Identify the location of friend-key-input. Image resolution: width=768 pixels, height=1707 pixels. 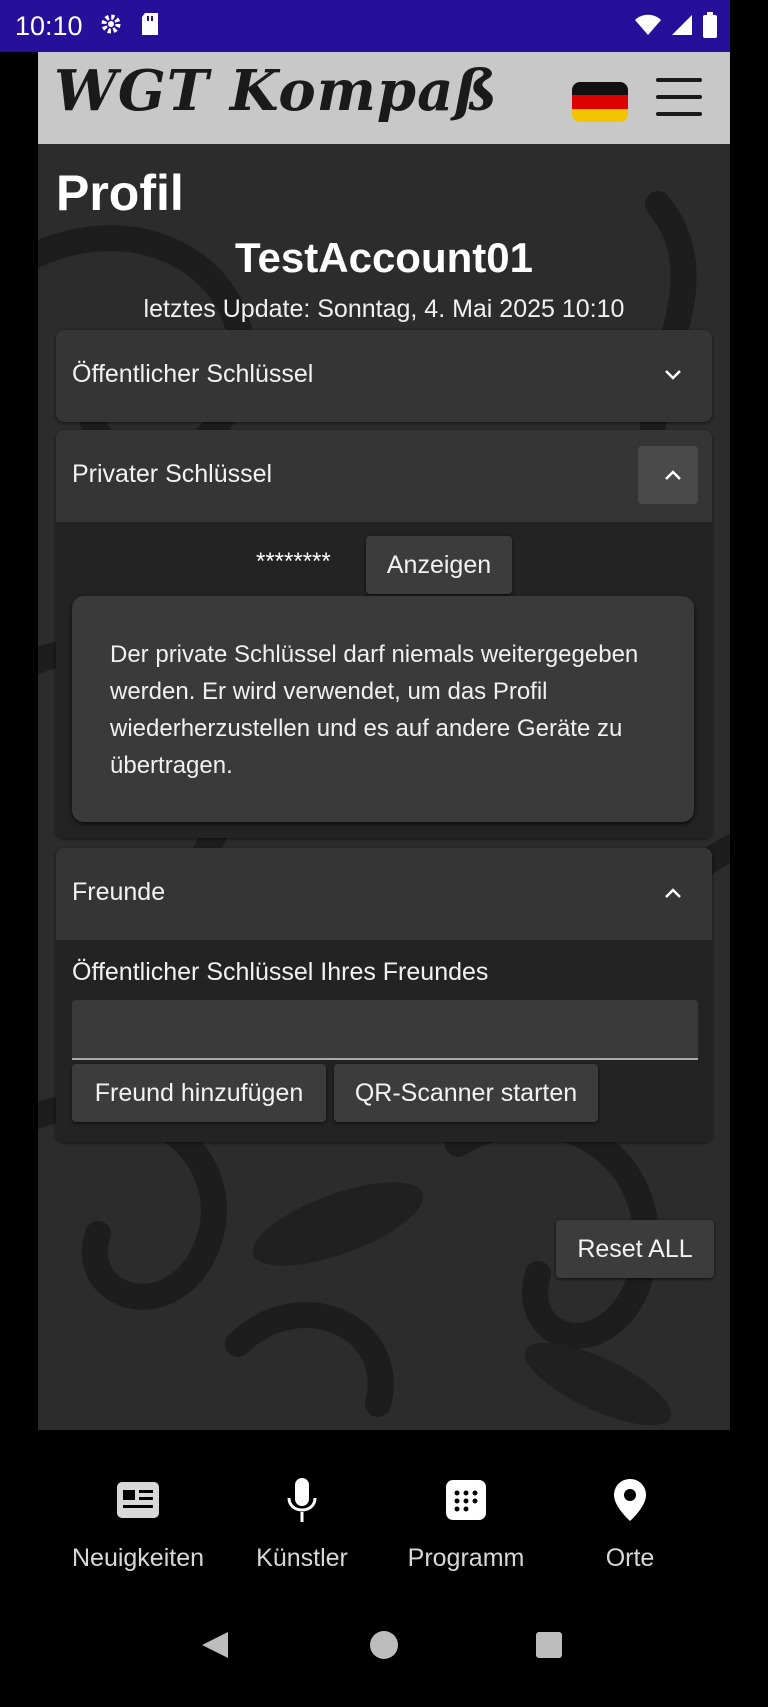
(385, 1030).